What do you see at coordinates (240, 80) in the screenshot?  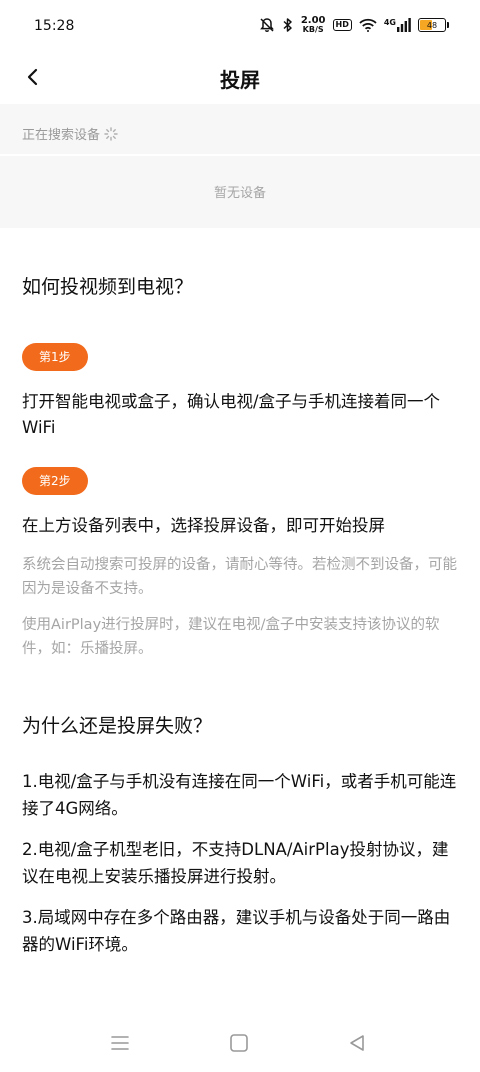 I see `page-title: 投屏` at bounding box center [240, 80].